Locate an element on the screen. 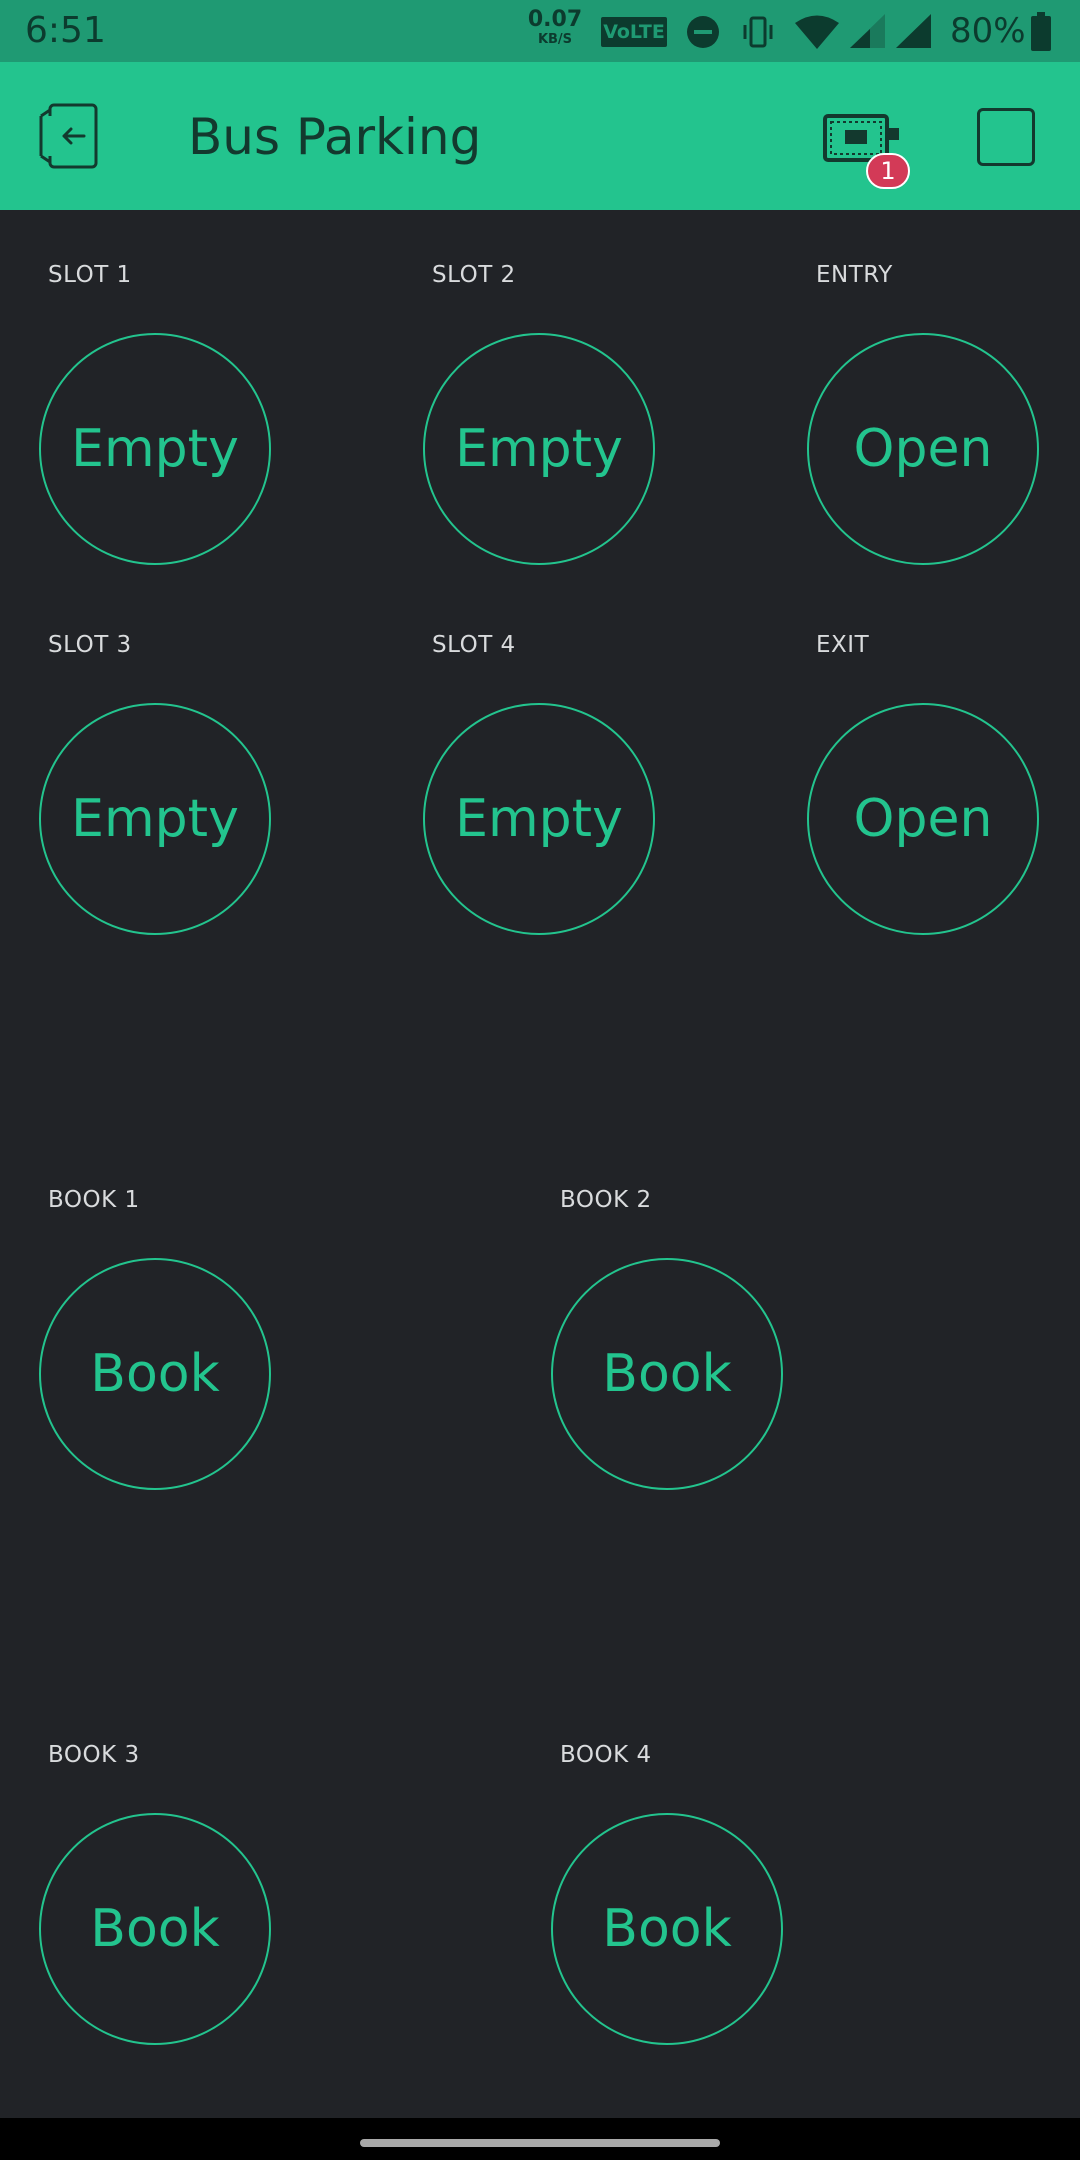 The height and width of the screenshot is (2160, 1080). entry-label: ENTRY is located at coordinates (854, 275).